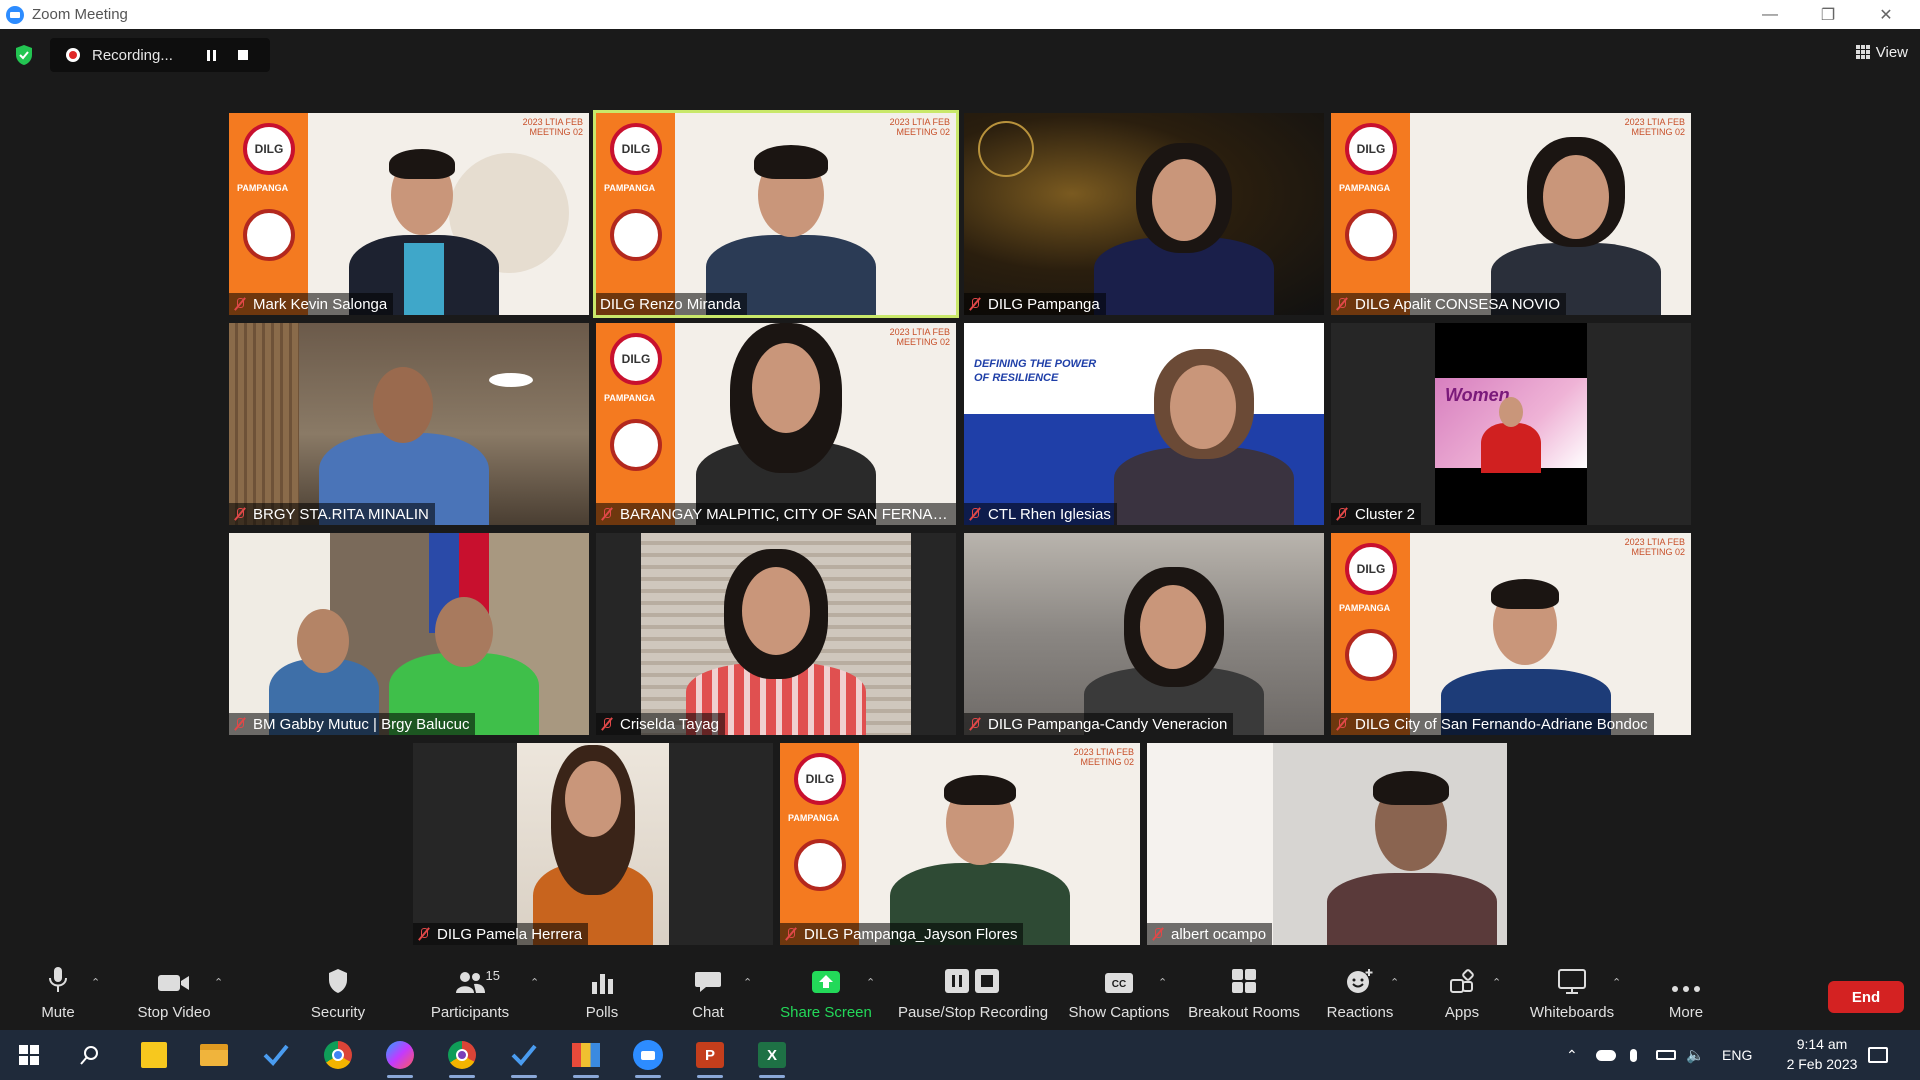 The width and height of the screenshot is (1920, 1080). Describe the element at coordinates (338, 994) in the screenshot. I see `security-button: Security` at that location.